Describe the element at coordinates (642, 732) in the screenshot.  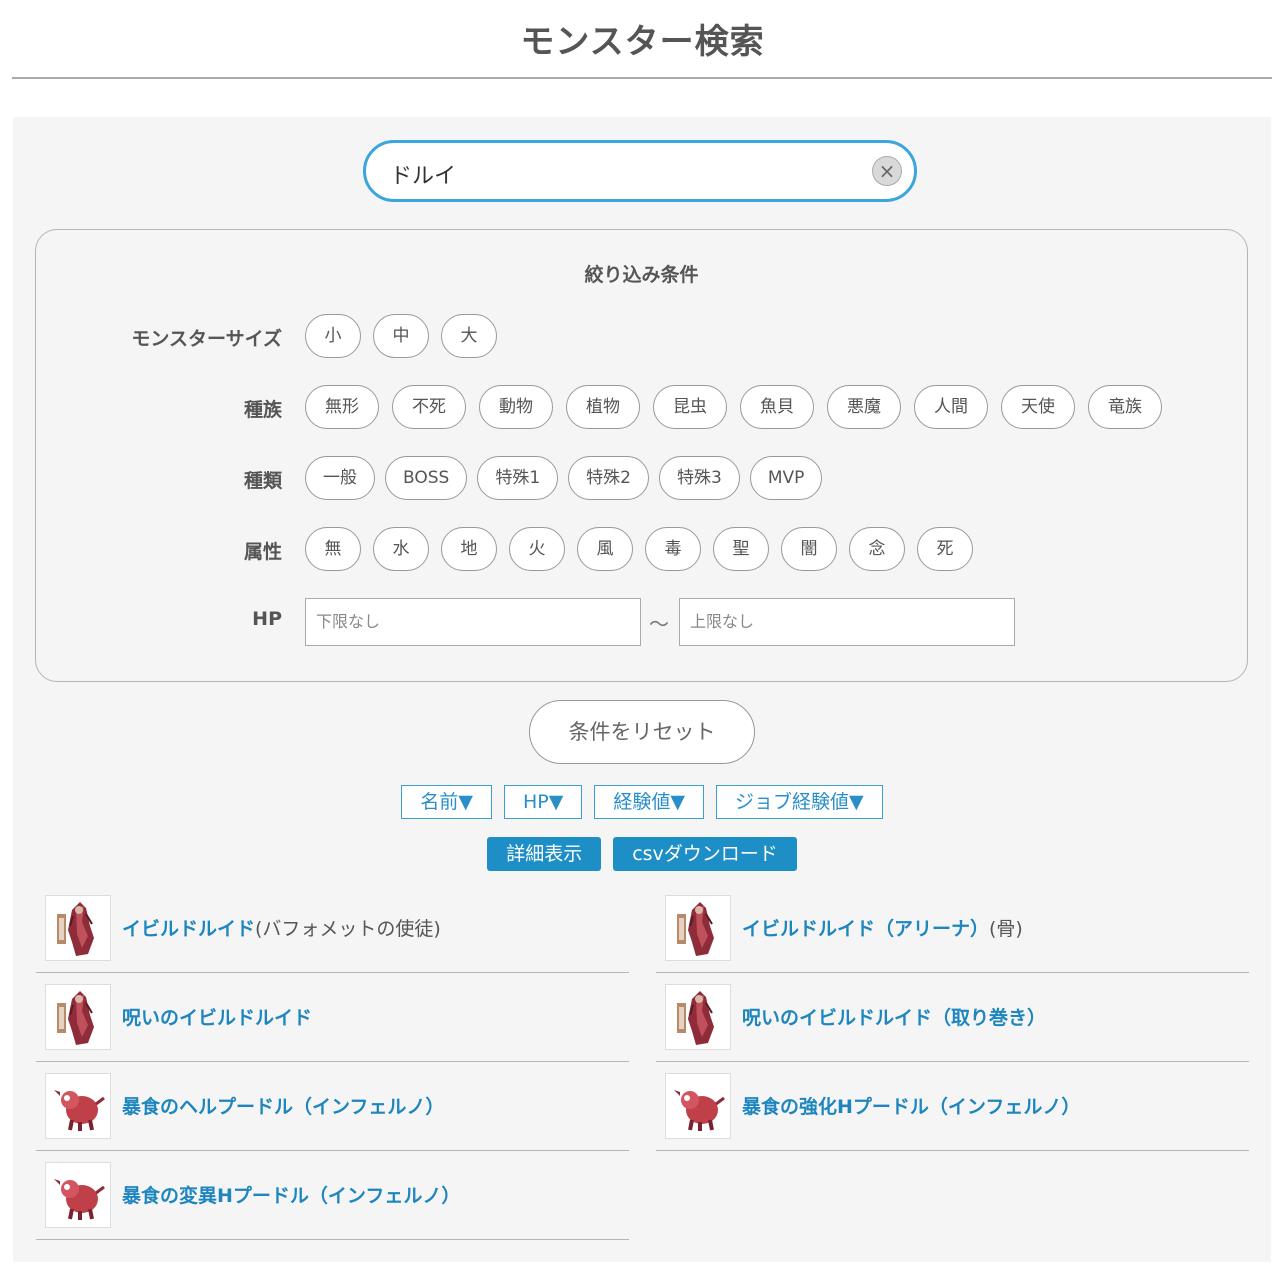
I see `reset-filters-button: 条件をリセット` at that location.